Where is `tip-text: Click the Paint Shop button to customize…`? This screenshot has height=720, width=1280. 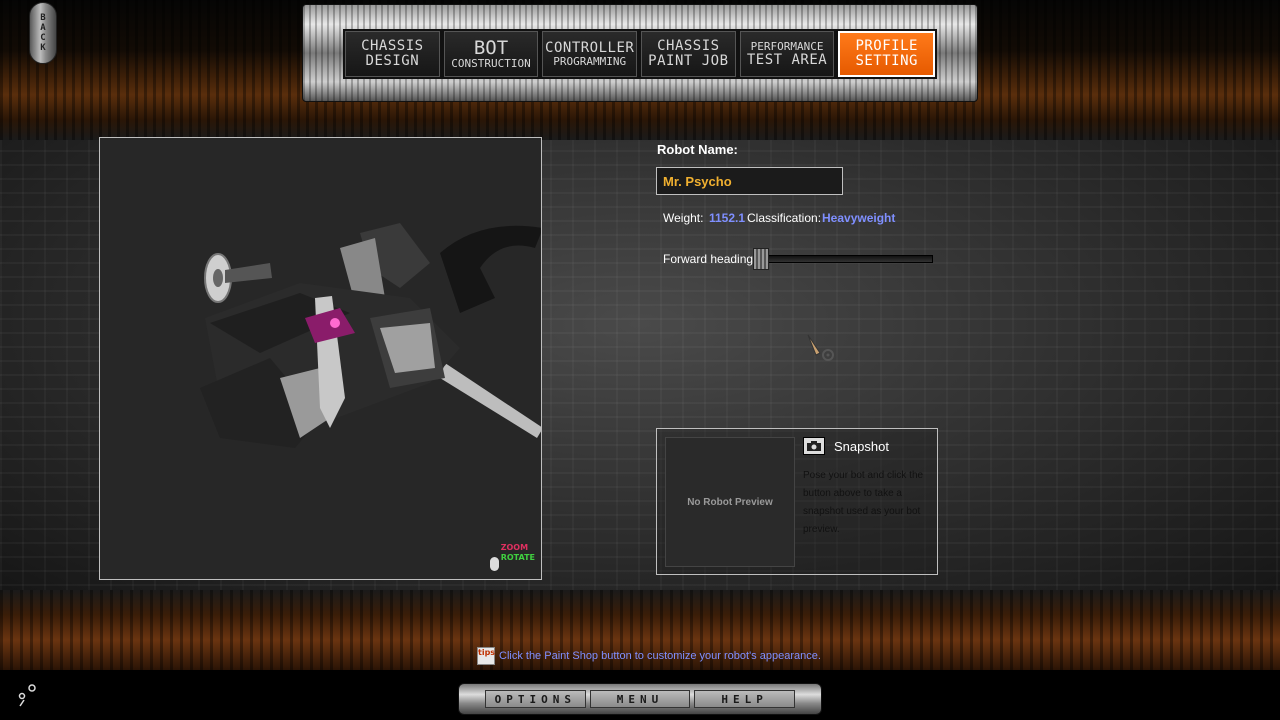
tip-text: Click the Paint Shop button to customize… is located at coordinates (660, 656).